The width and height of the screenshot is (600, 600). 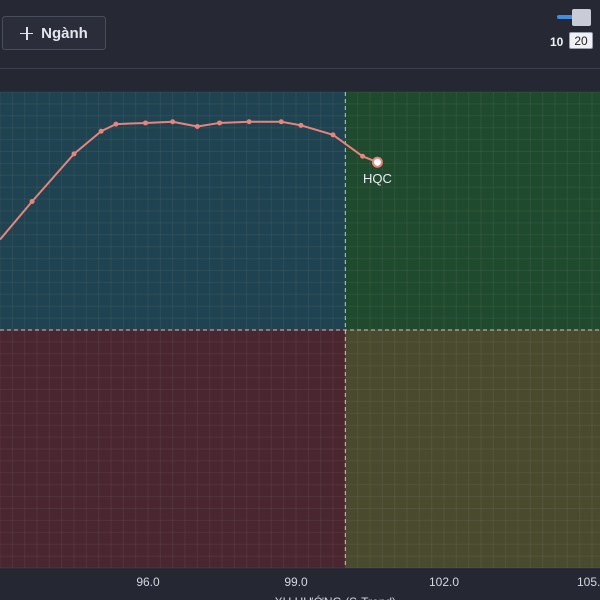 What do you see at coordinates (148, 582) in the screenshot?
I see `x-tick-label: 96.0` at bounding box center [148, 582].